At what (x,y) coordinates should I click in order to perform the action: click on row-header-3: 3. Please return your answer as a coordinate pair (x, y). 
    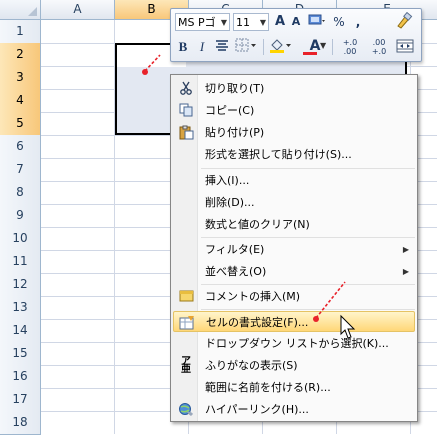
    Looking at the image, I should click on (20, 78).